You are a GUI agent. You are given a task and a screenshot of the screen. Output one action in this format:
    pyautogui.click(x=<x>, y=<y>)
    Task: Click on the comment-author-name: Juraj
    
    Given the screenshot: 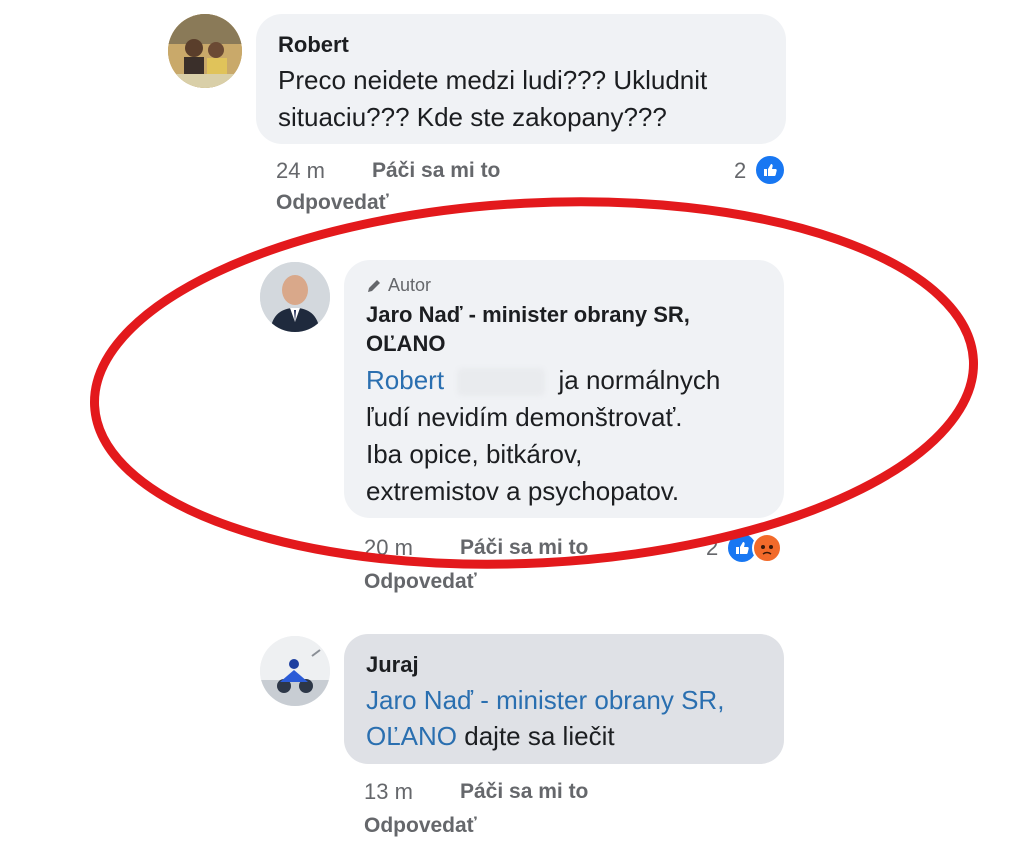 What is the action you would take?
    pyautogui.click(x=392, y=665)
    